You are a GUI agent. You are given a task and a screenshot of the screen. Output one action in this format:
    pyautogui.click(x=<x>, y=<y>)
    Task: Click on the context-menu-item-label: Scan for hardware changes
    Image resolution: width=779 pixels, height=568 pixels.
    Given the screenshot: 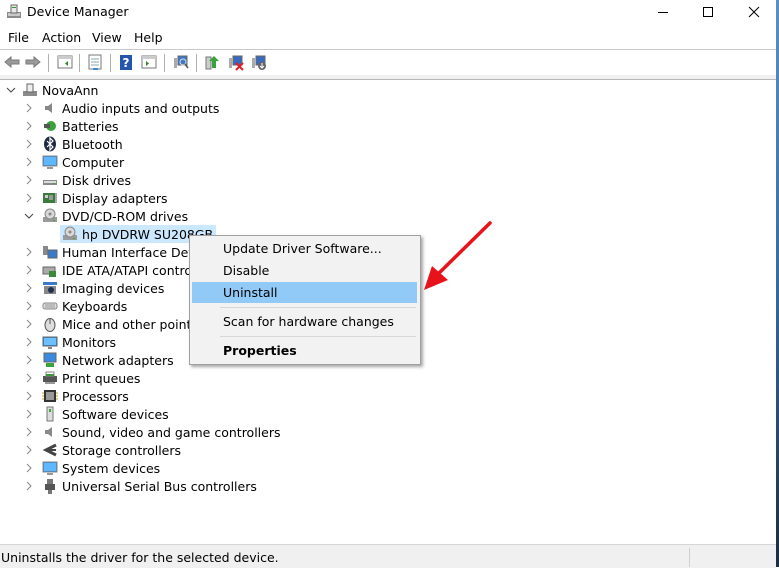 What is the action you would take?
    pyautogui.click(x=308, y=321)
    